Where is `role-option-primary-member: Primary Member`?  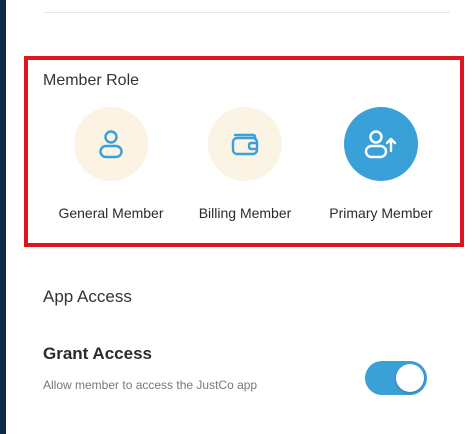 role-option-primary-member: Primary Member is located at coordinates (381, 164).